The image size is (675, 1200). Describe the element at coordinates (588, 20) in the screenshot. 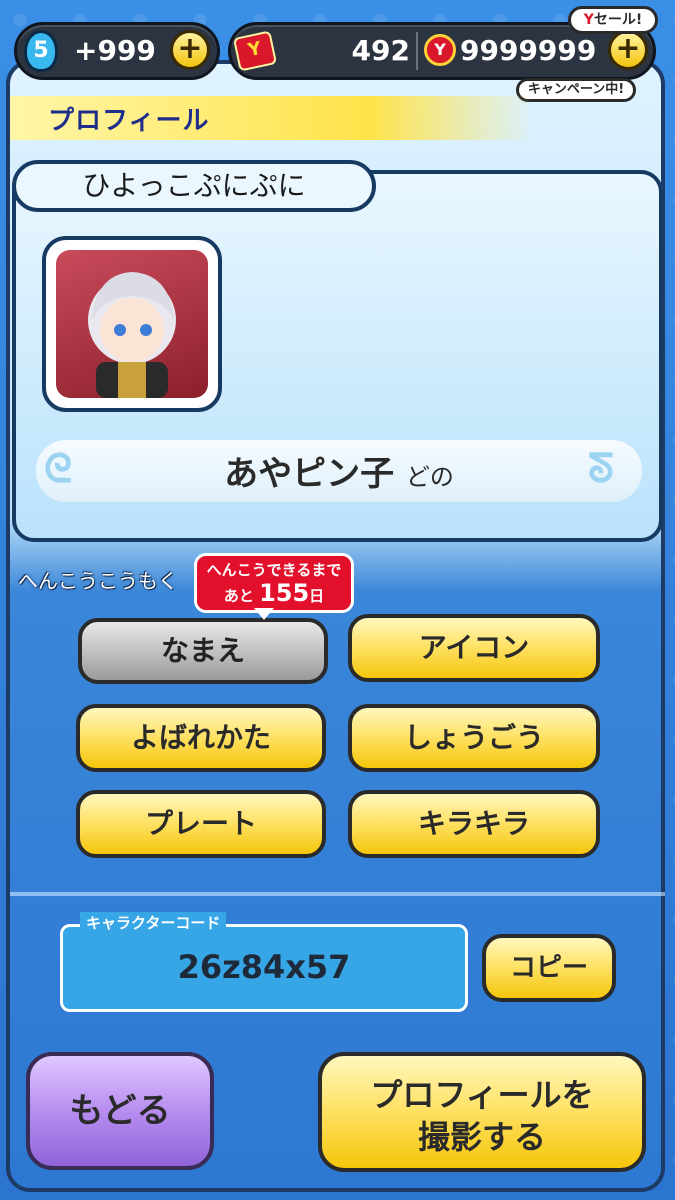

I see `sale-y-icon: Y` at that location.